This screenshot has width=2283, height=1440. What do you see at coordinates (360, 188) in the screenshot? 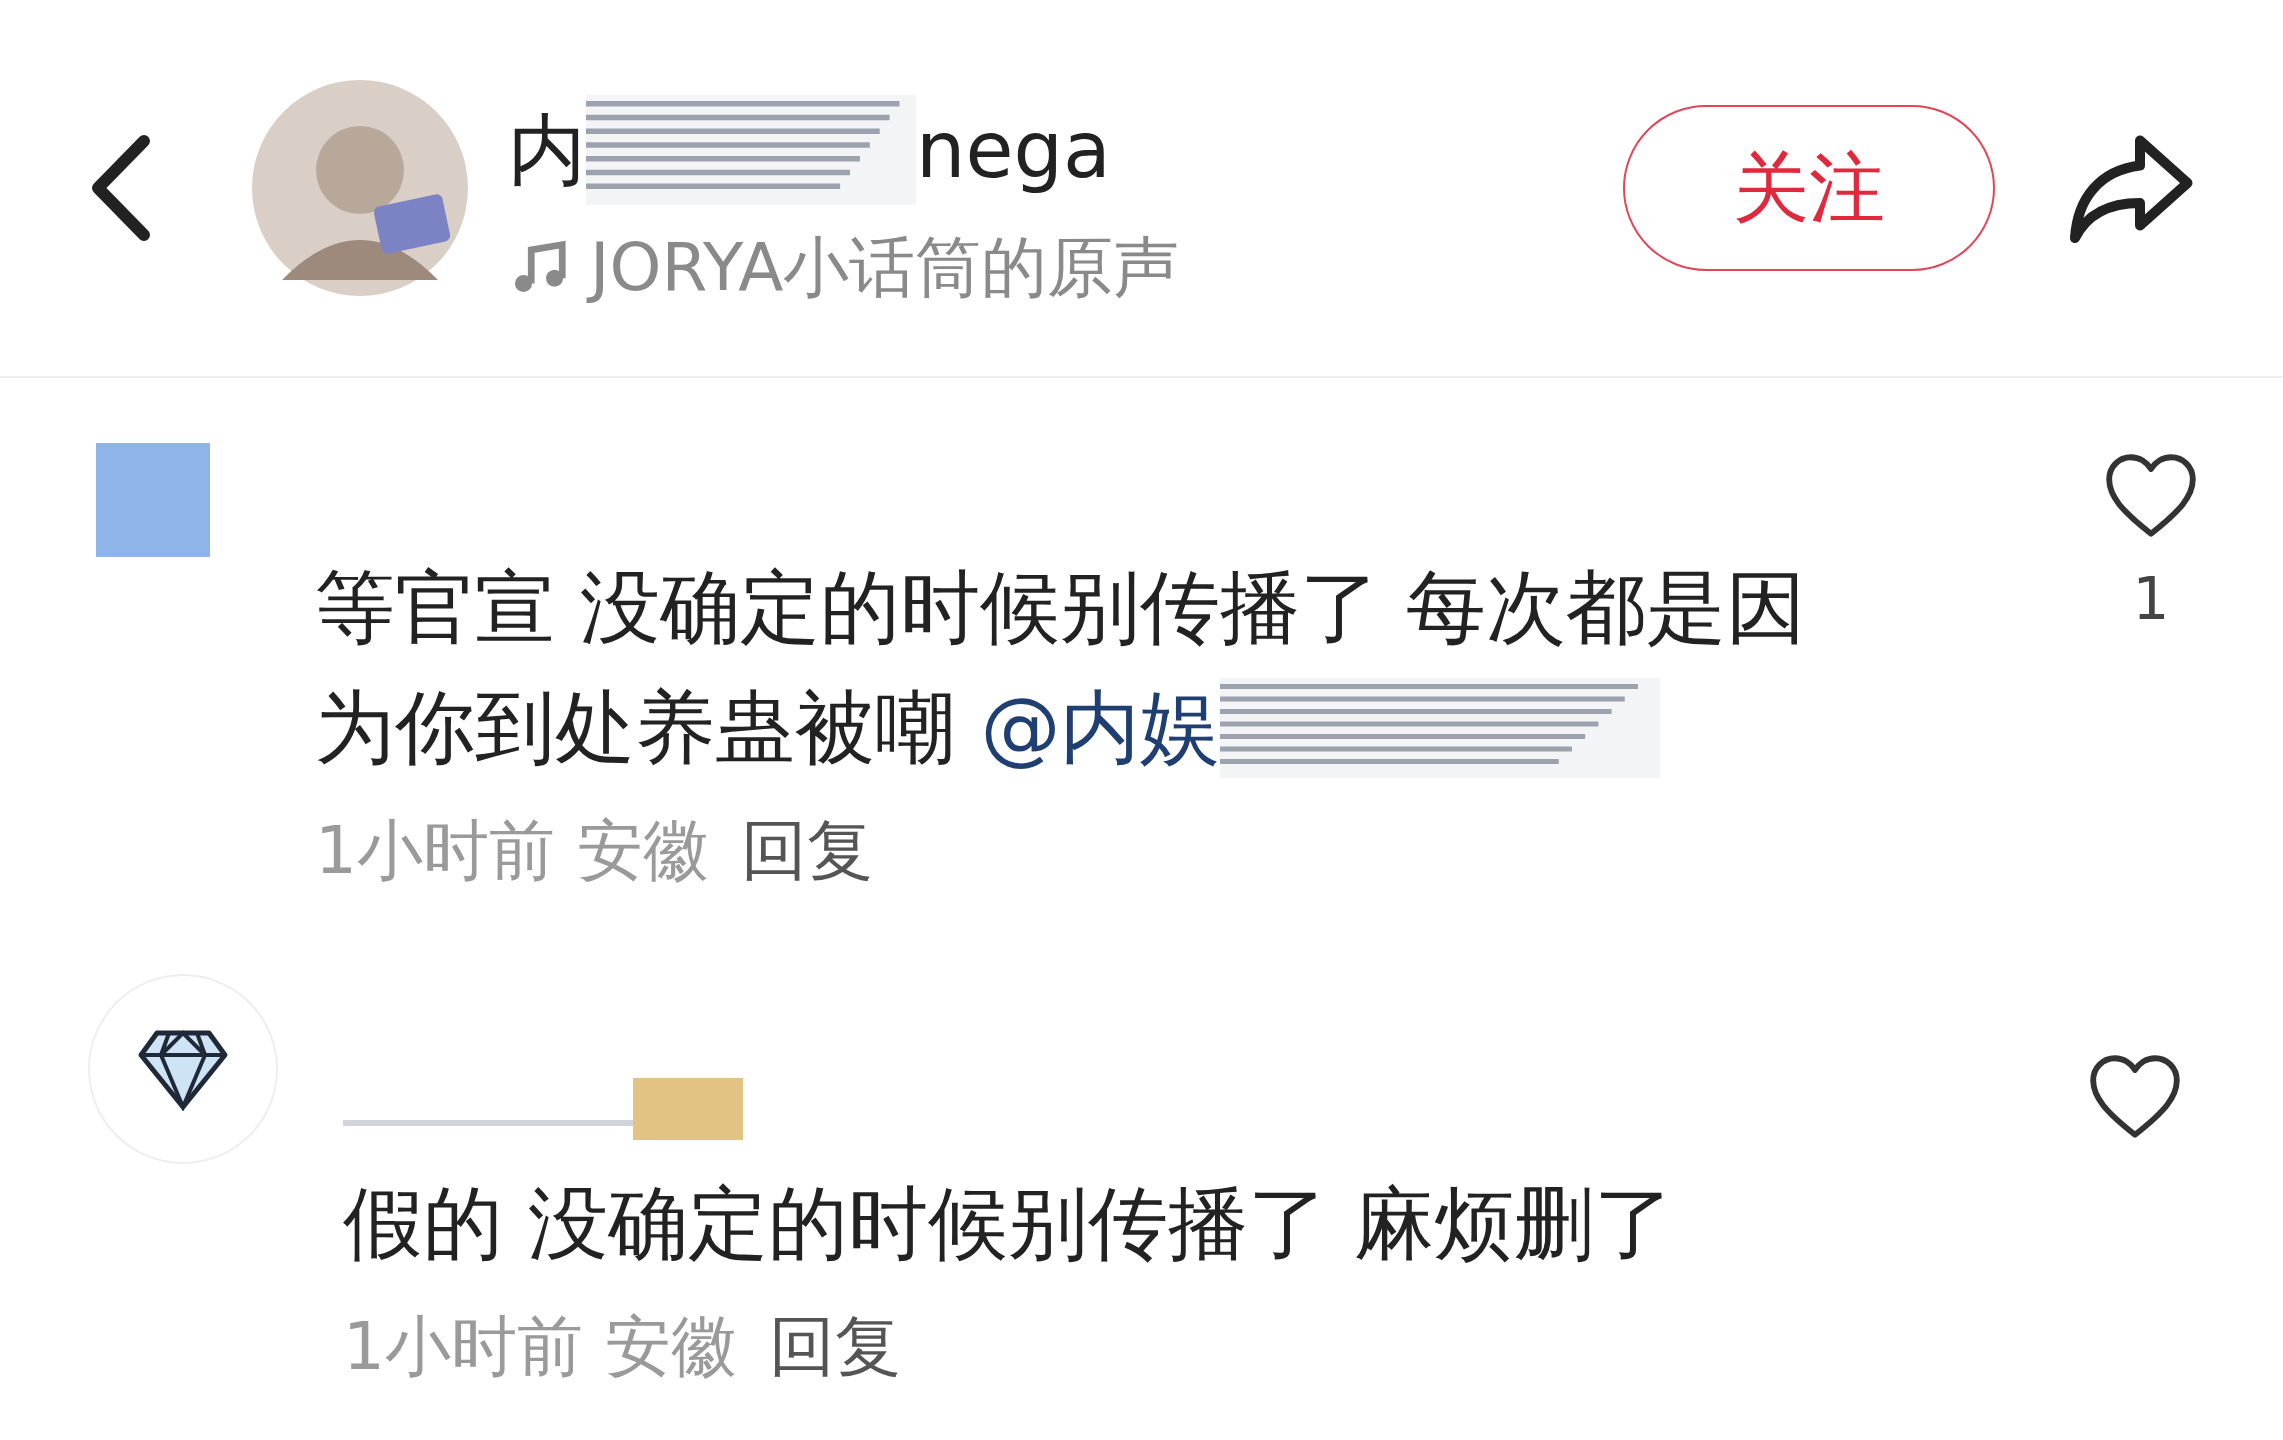
I see `avatar-image` at bounding box center [360, 188].